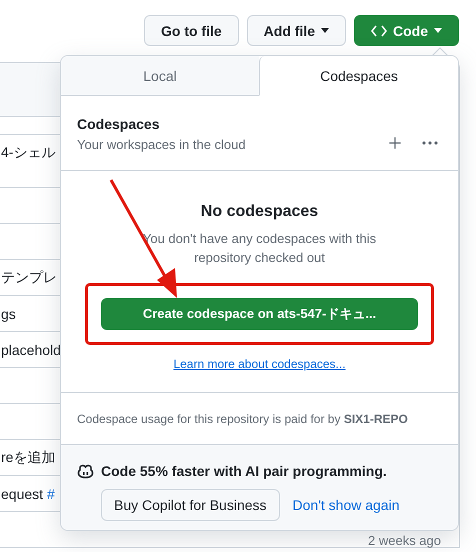  I want to click on section-title: Codespaces, so click(118, 124).